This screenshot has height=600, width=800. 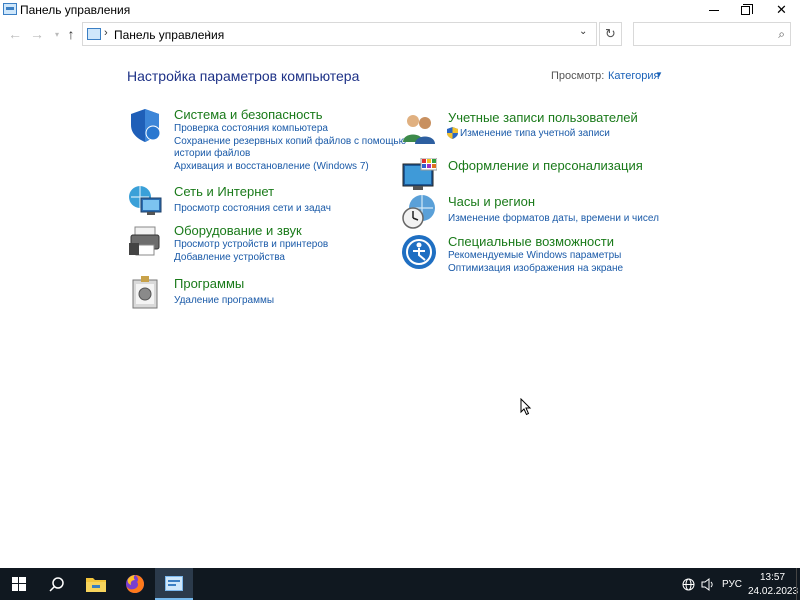 I want to click on programs-icon, so click(x=145, y=294).